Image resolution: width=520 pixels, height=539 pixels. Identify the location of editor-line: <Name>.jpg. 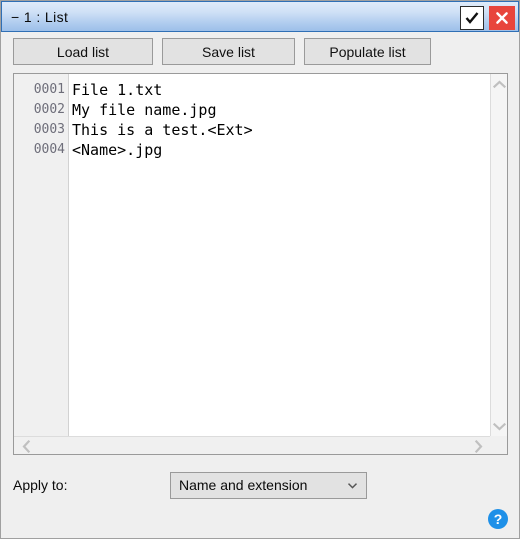
(117, 150).